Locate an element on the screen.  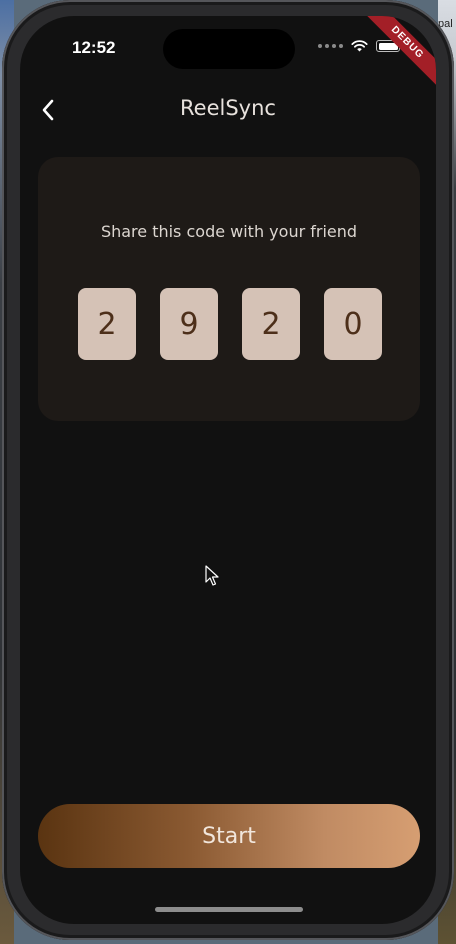
status-icons is located at coordinates (360, 46).